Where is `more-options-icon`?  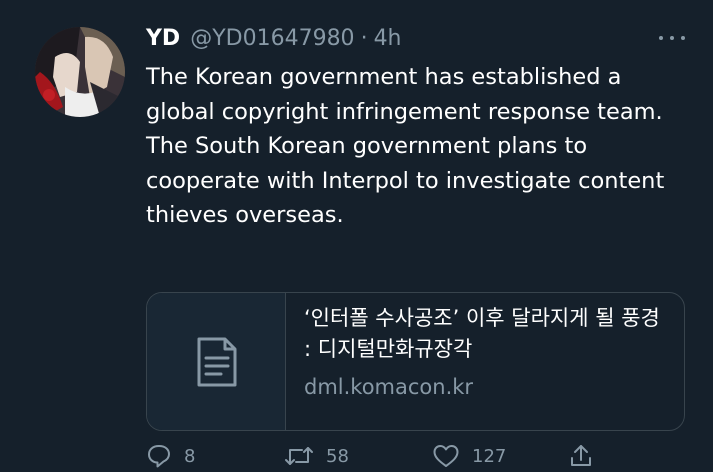 more-options-icon is located at coordinates (672, 38).